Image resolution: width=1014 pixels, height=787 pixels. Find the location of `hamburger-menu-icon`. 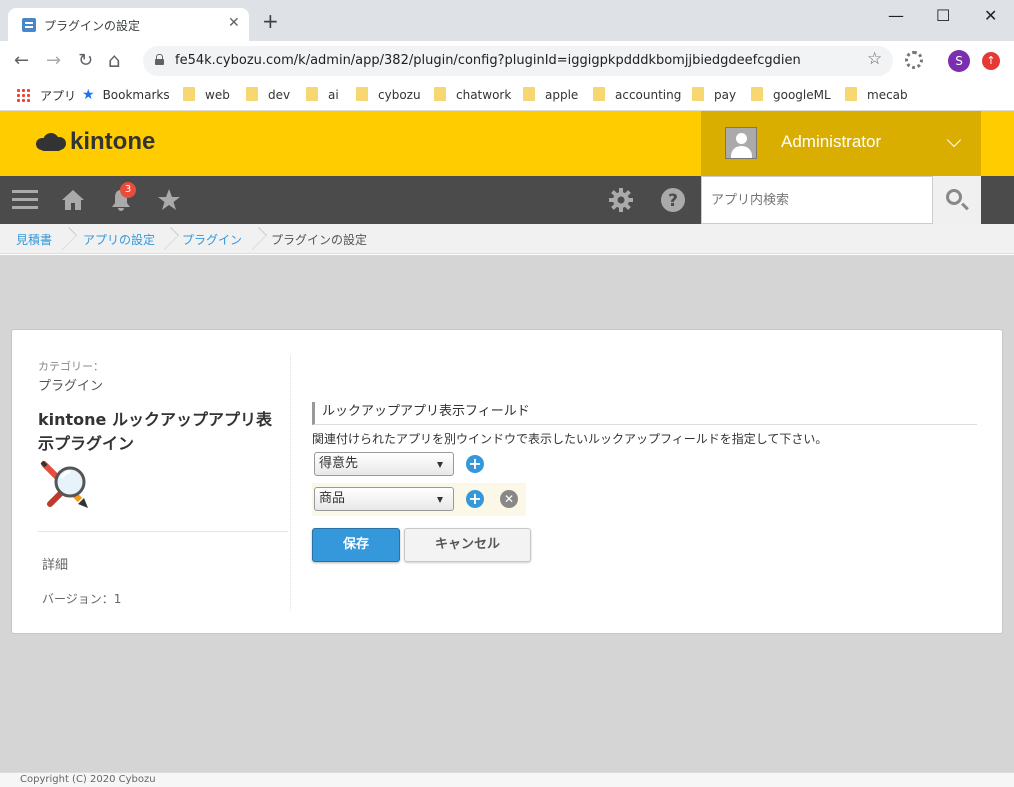

hamburger-menu-icon is located at coordinates (25, 200).